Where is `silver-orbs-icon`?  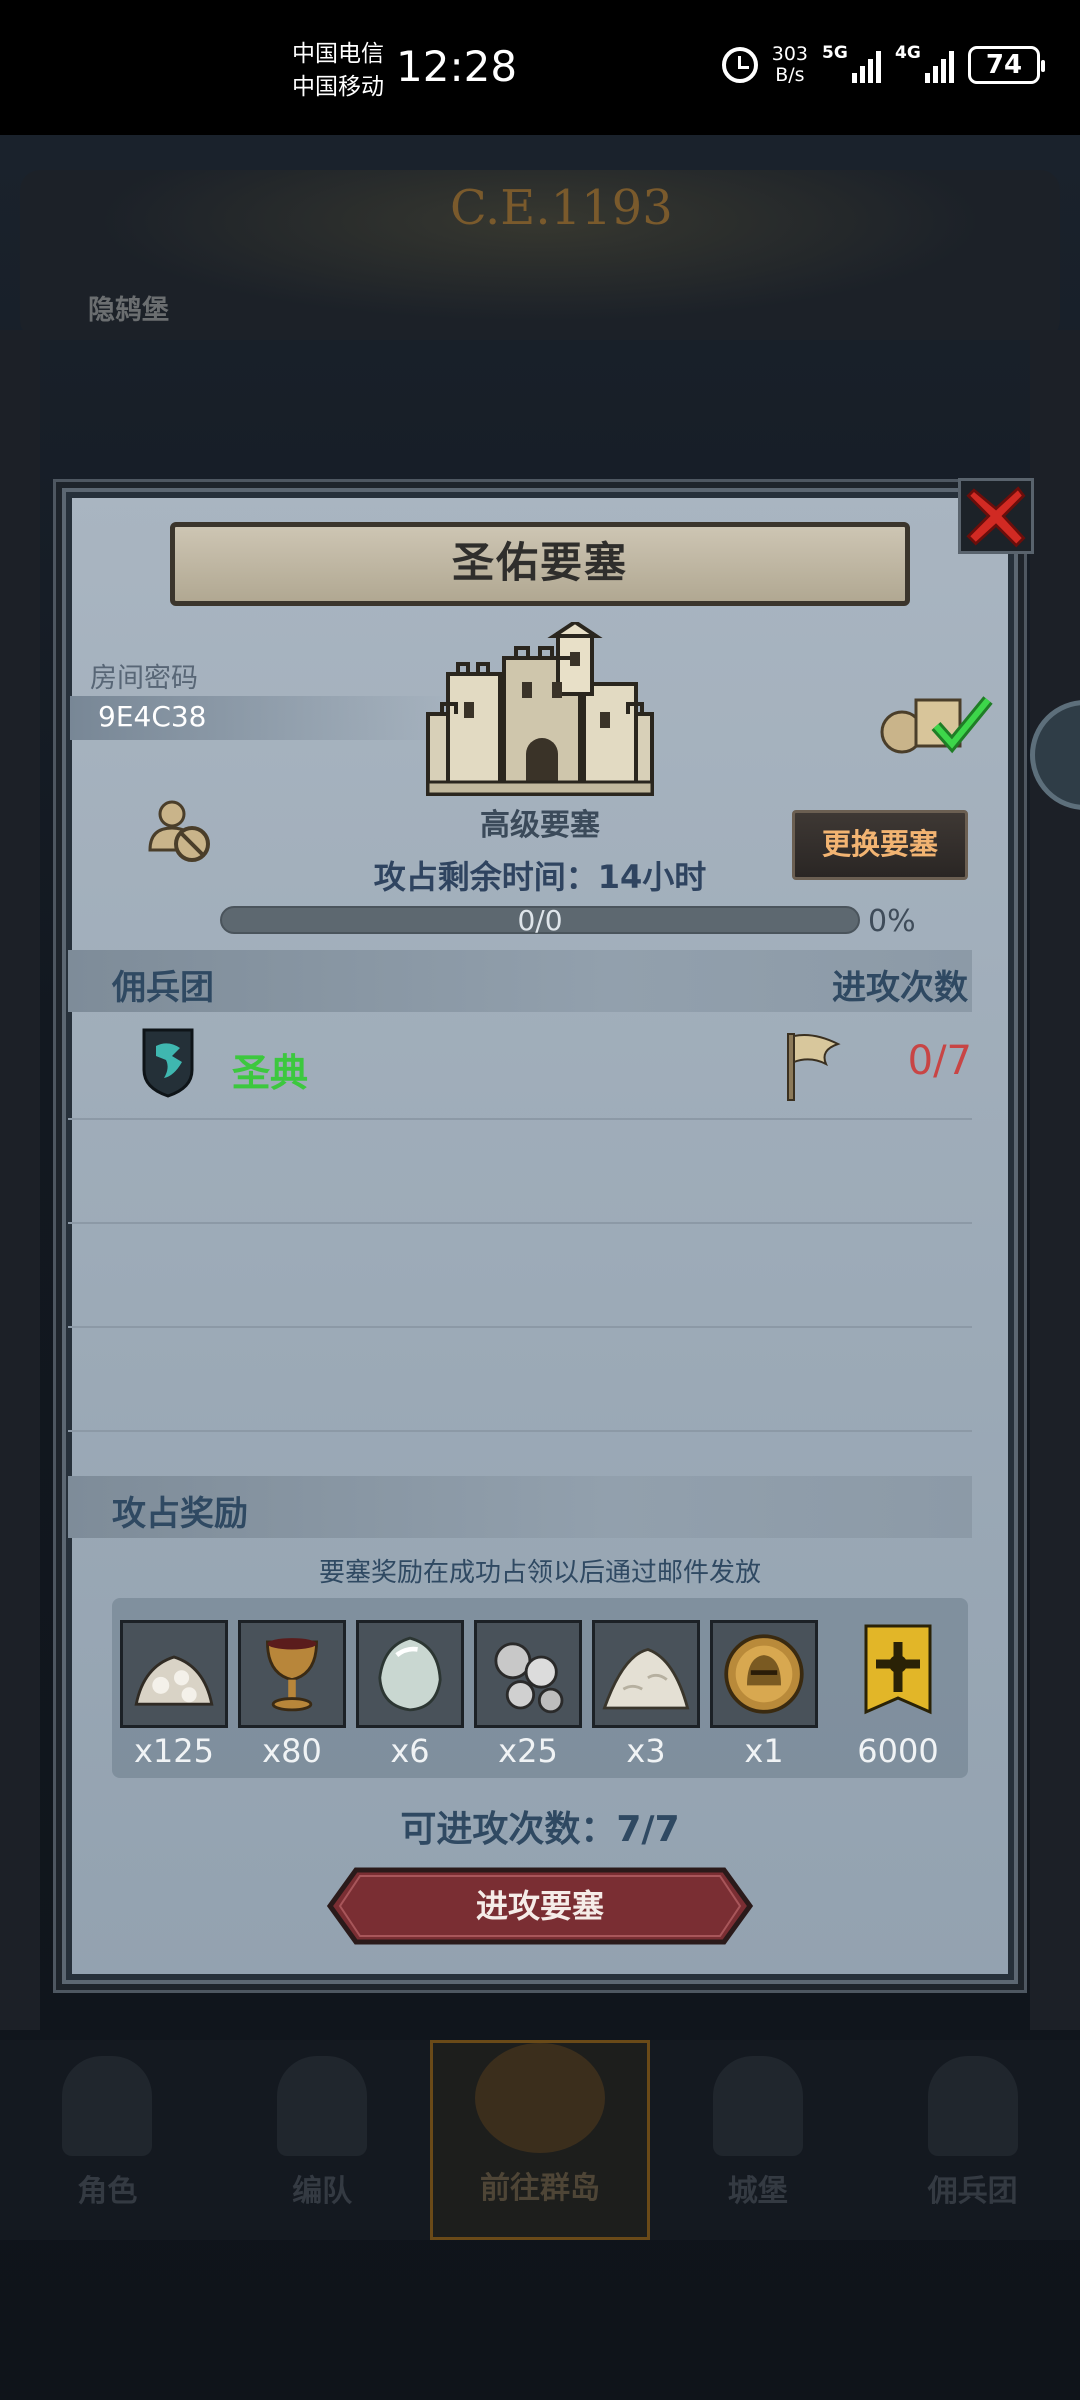
silver-orbs-icon is located at coordinates (528, 1674).